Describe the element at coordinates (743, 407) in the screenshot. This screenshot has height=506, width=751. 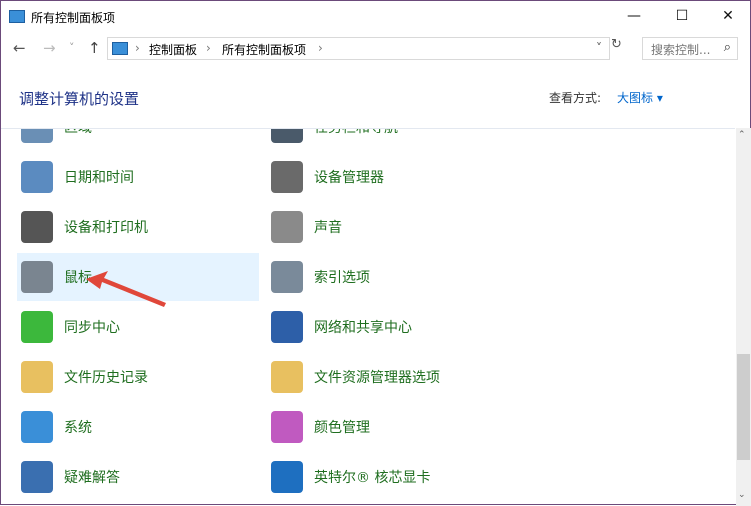
I see `scrollbar-thumb` at that location.